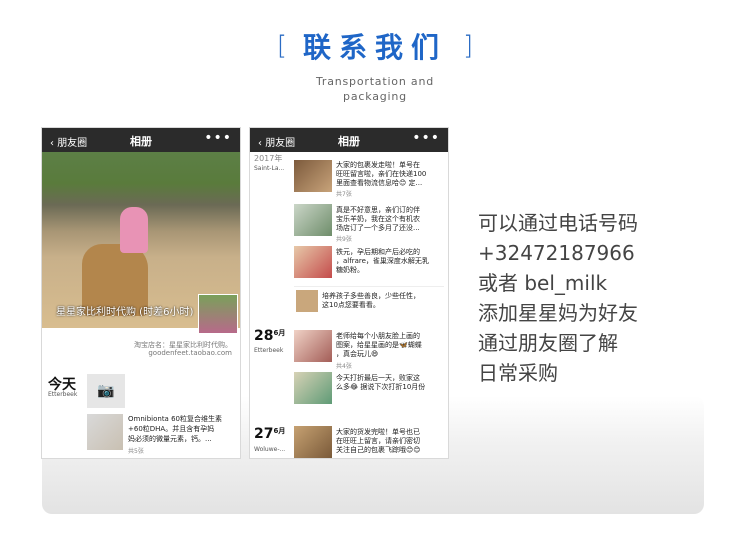 The image size is (750, 549). I want to click on post-text-line-2: +60粒DHA。并且含有孕妈, so click(171, 429).